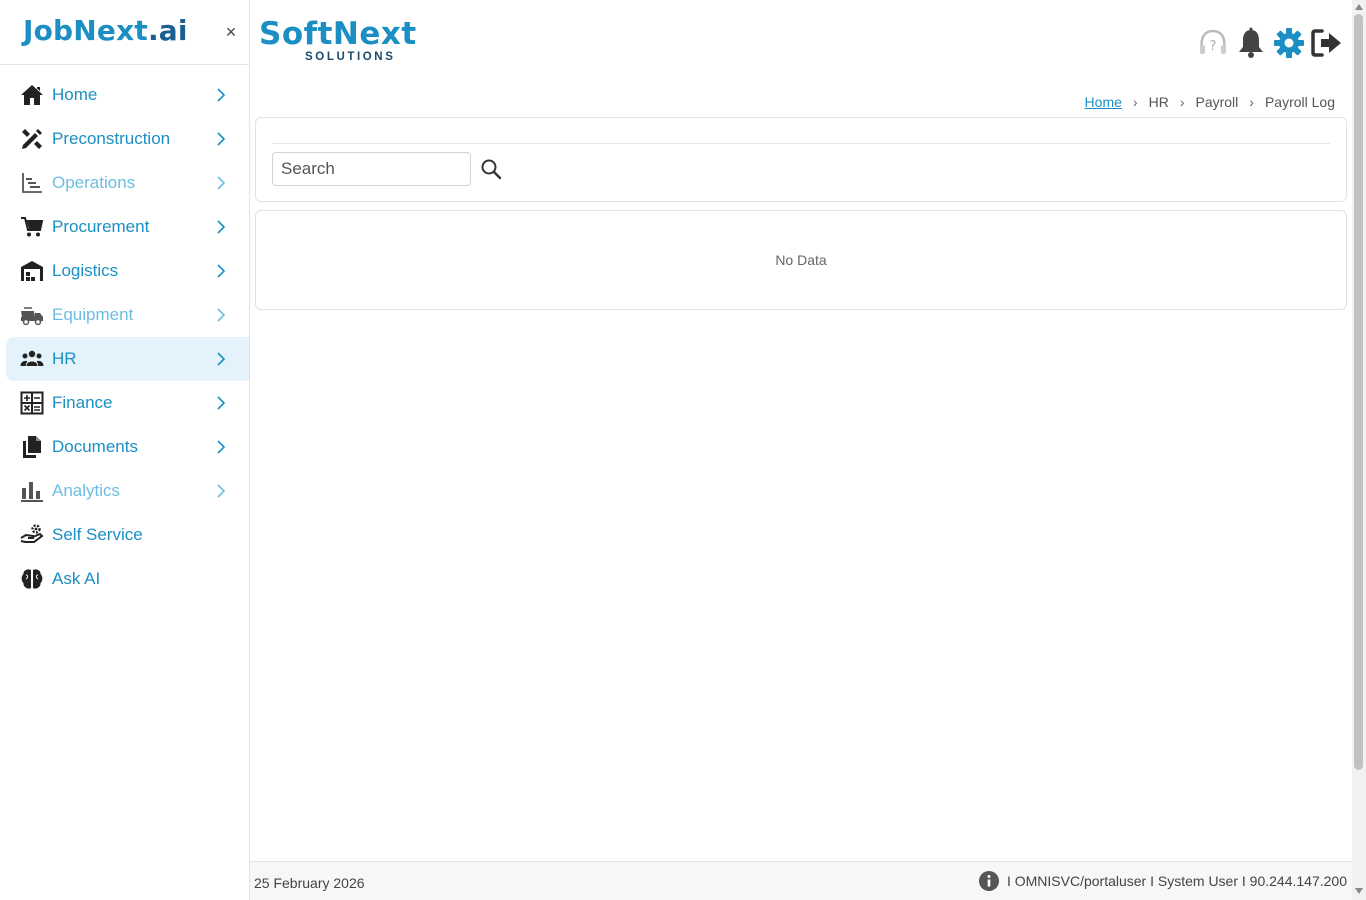 This screenshot has width=1366, height=900. I want to click on sidebar-header: JobNext.ai ×, so click(124, 32).